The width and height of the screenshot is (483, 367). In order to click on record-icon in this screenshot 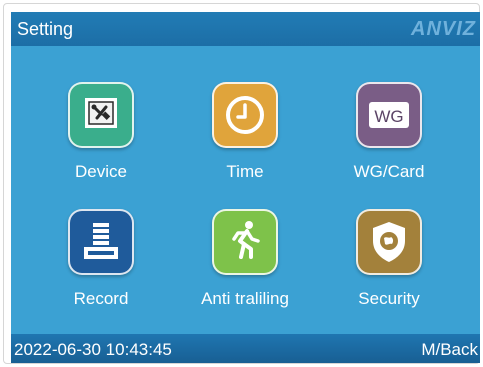, I will do `click(101, 242)`.